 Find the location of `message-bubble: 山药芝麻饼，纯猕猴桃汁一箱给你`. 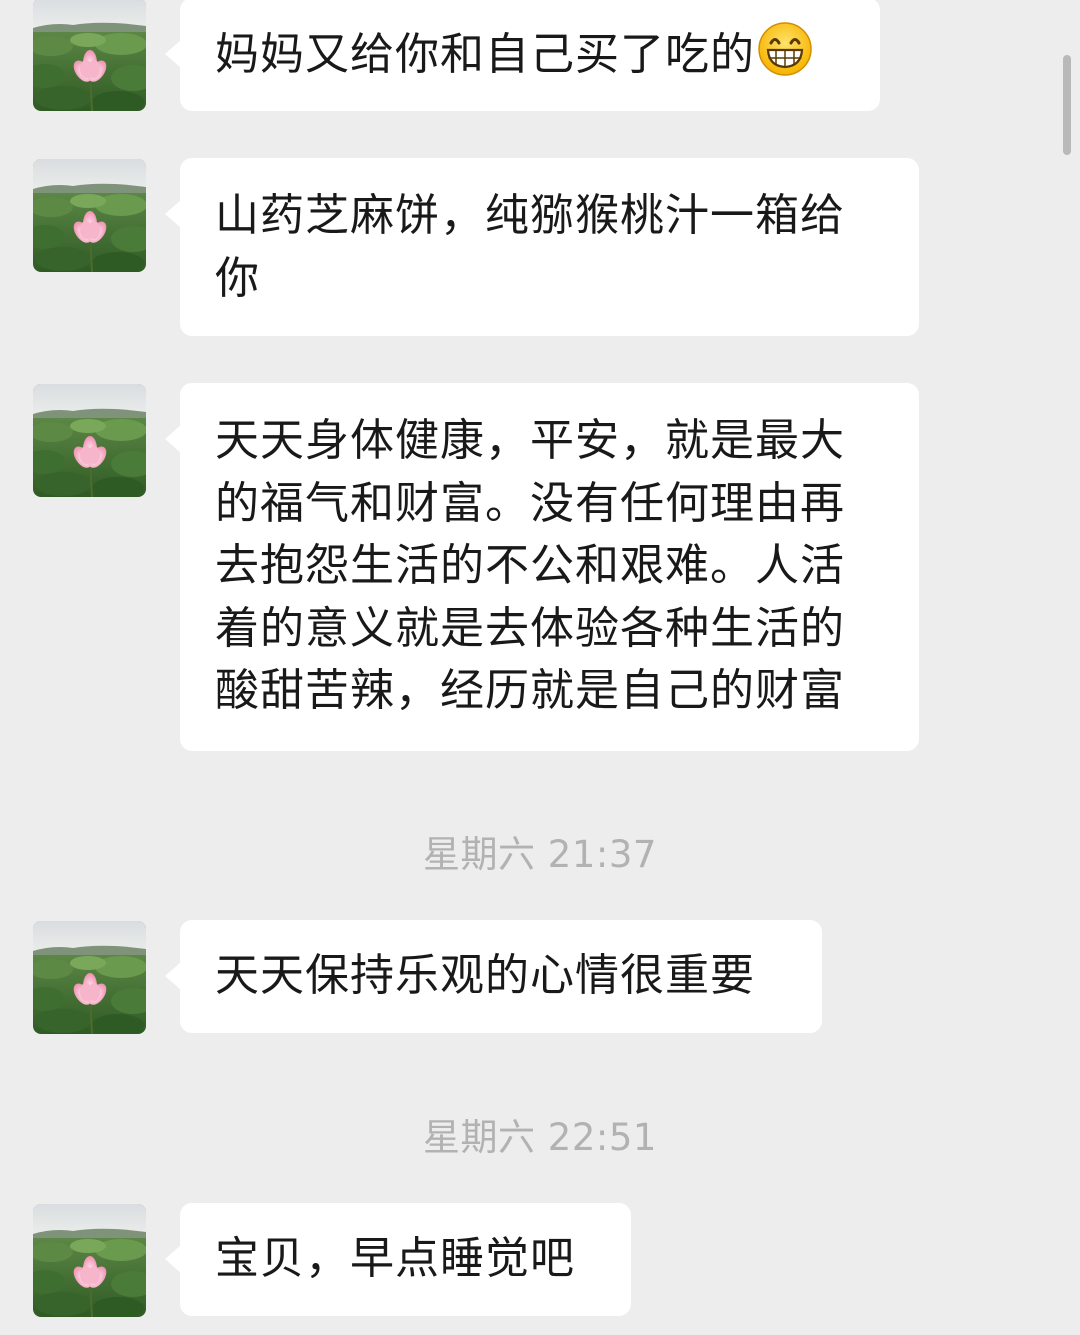

message-bubble: 山药芝麻饼，纯猕猴桃汁一箱给你 is located at coordinates (542, 247).